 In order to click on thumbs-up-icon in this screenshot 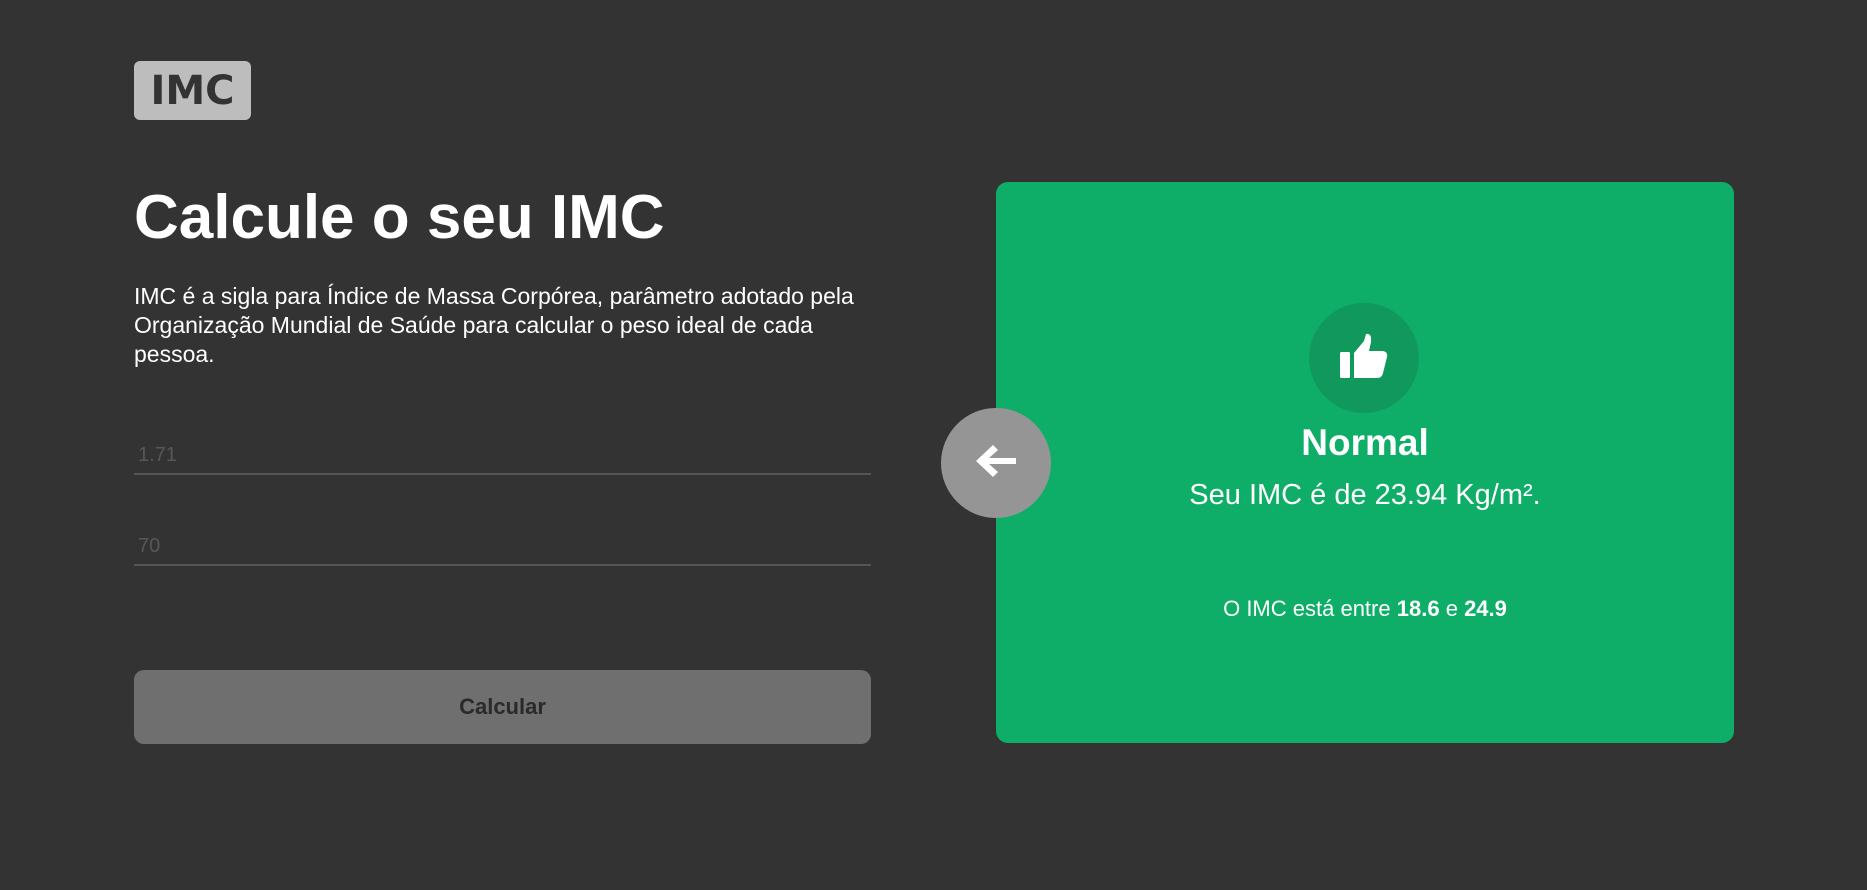, I will do `click(1364, 358)`.